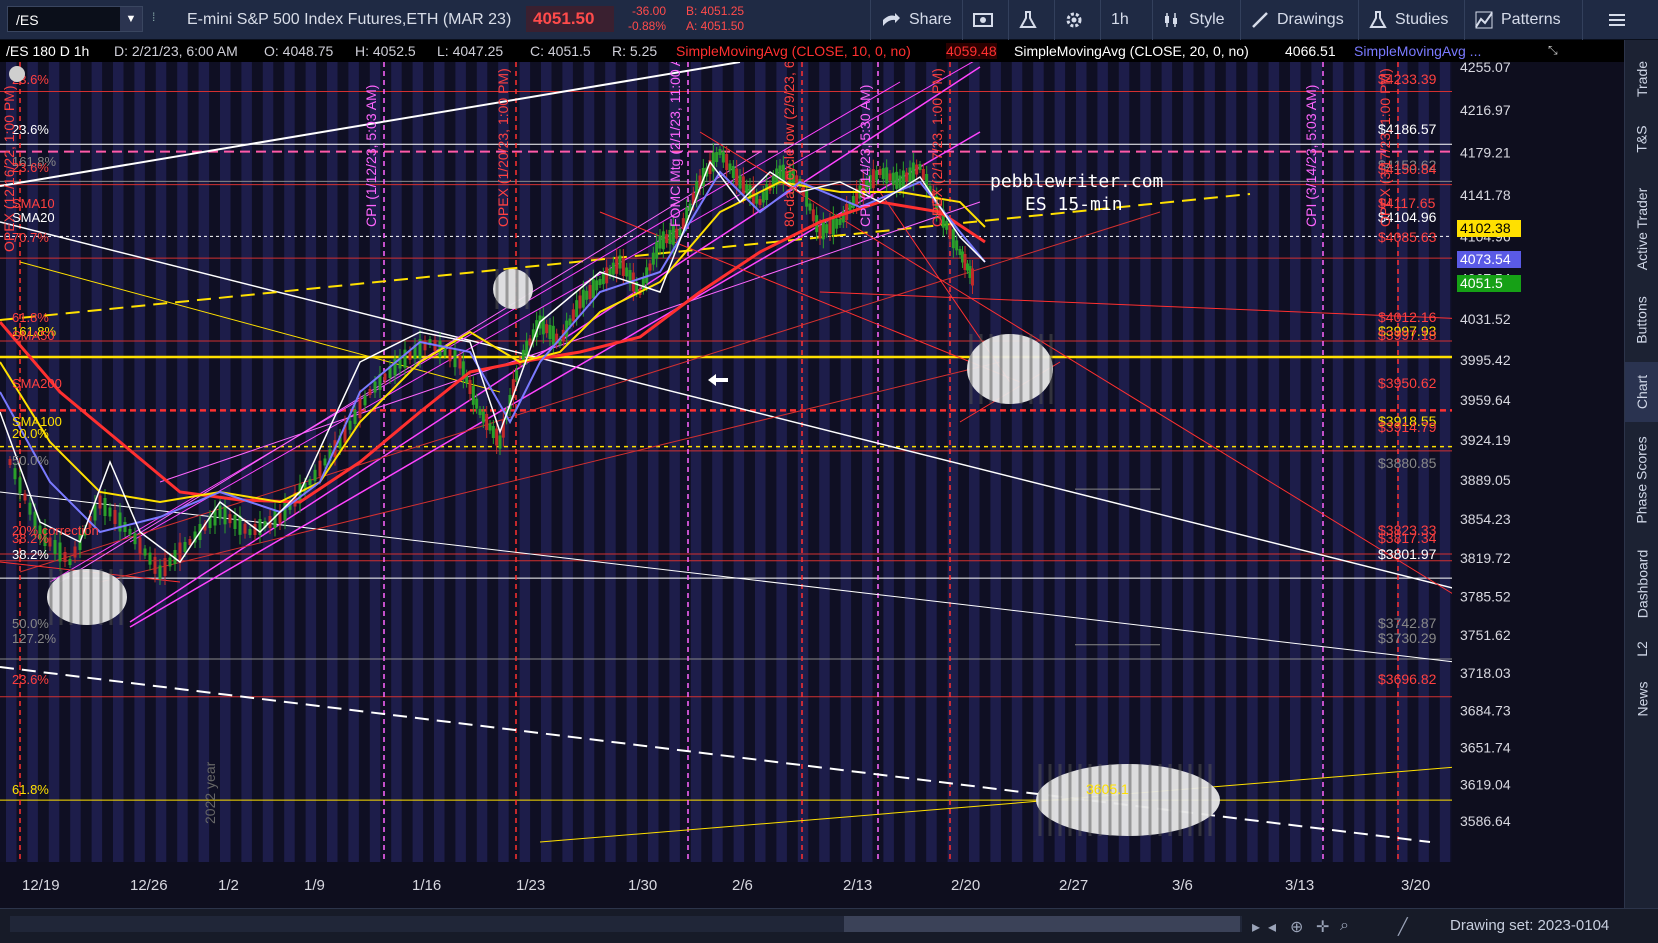 This screenshot has width=1658, height=943. What do you see at coordinates (1529, 925) in the screenshot?
I see `drawing-set-label: Drawing set: 2023-0104` at bounding box center [1529, 925].